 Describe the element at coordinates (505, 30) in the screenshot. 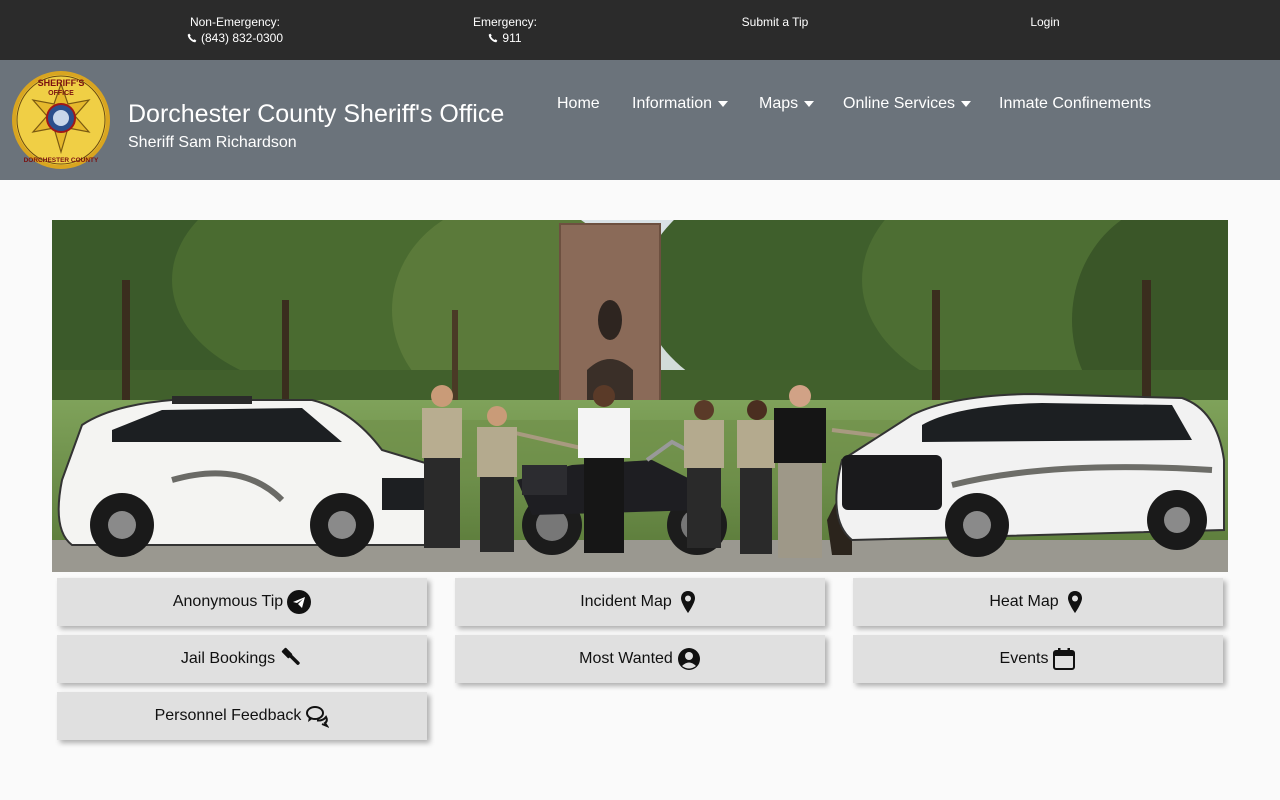

I see `emergency-contact: Emergency: 911` at that location.